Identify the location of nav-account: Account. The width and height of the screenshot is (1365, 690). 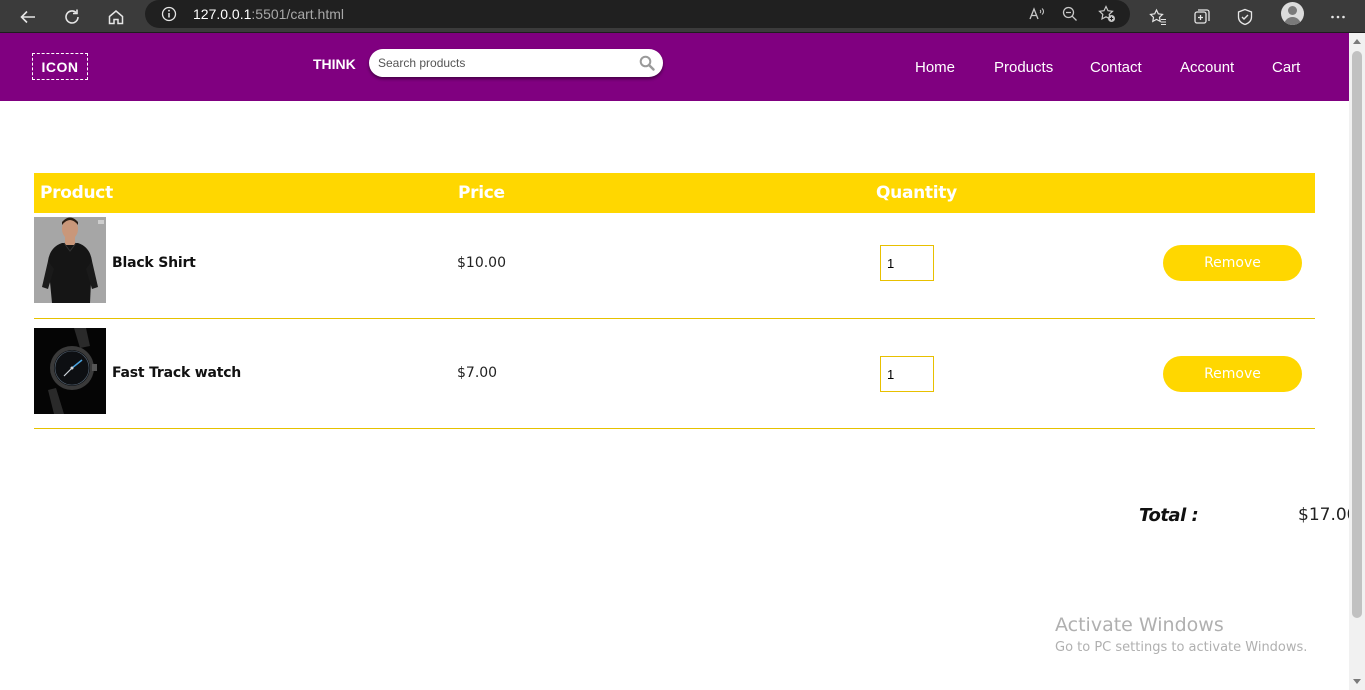
(1207, 67).